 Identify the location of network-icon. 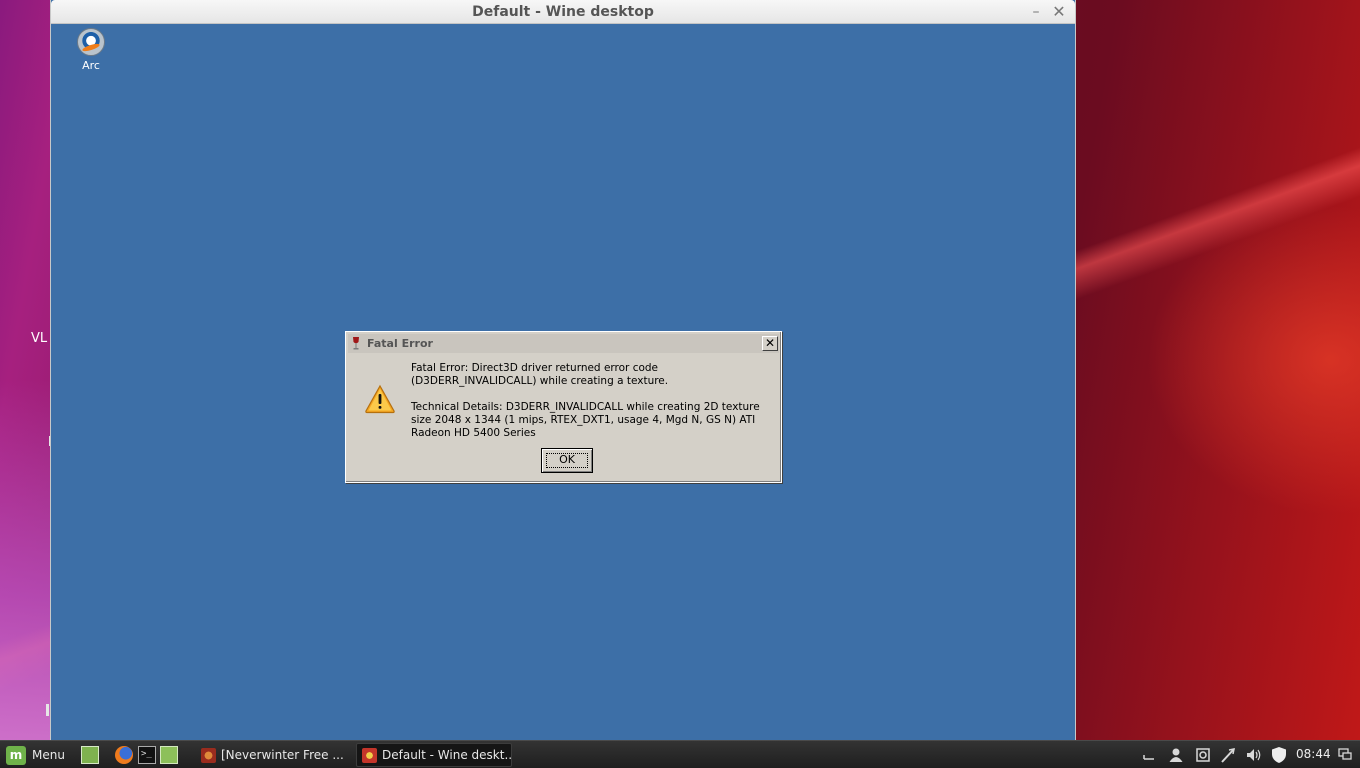
(1228, 755).